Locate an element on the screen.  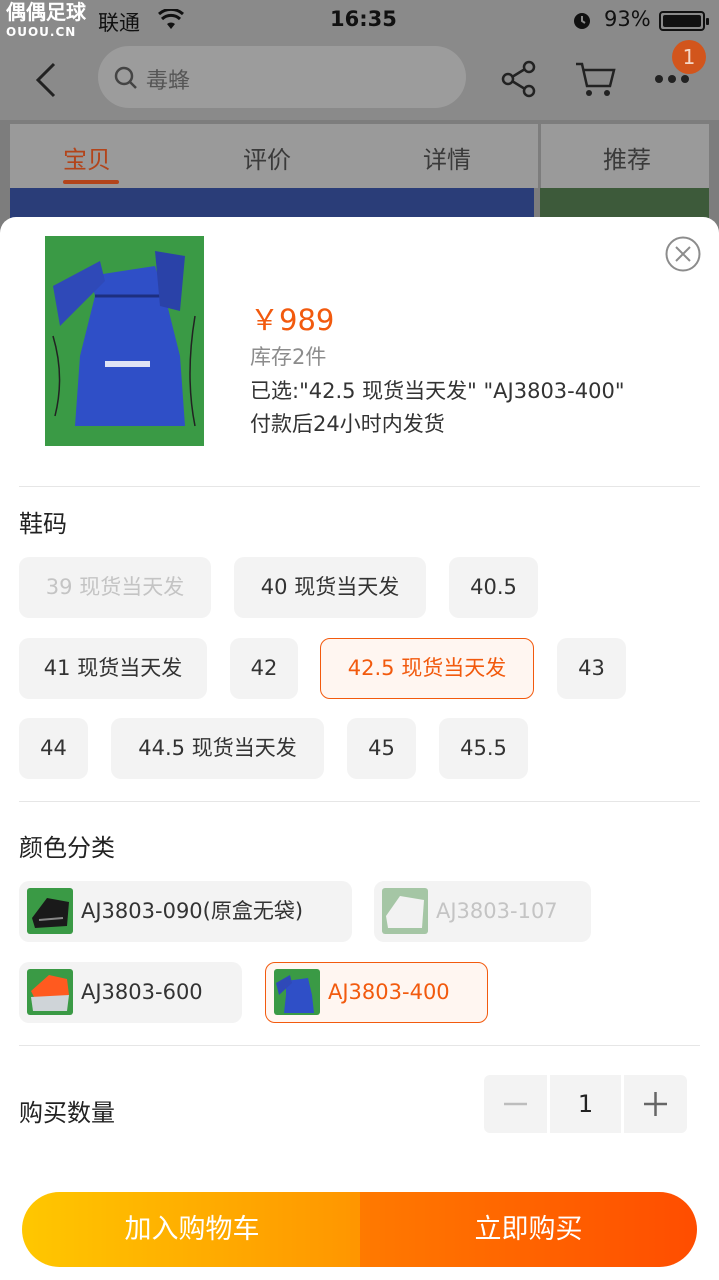
quantity-decrement-button is located at coordinates (515, 1104).